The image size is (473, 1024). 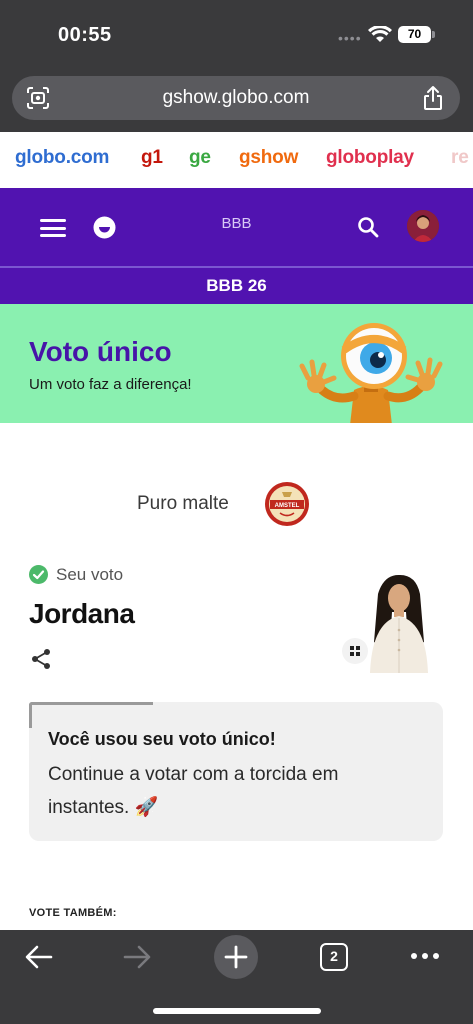 What do you see at coordinates (162, 739) in the screenshot?
I see `message-title: Você usou seu voto único!` at bounding box center [162, 739].